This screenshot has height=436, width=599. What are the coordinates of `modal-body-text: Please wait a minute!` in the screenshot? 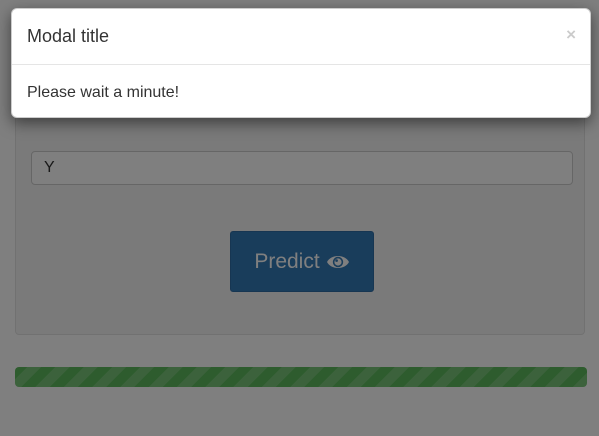 It's located at (103, 92).